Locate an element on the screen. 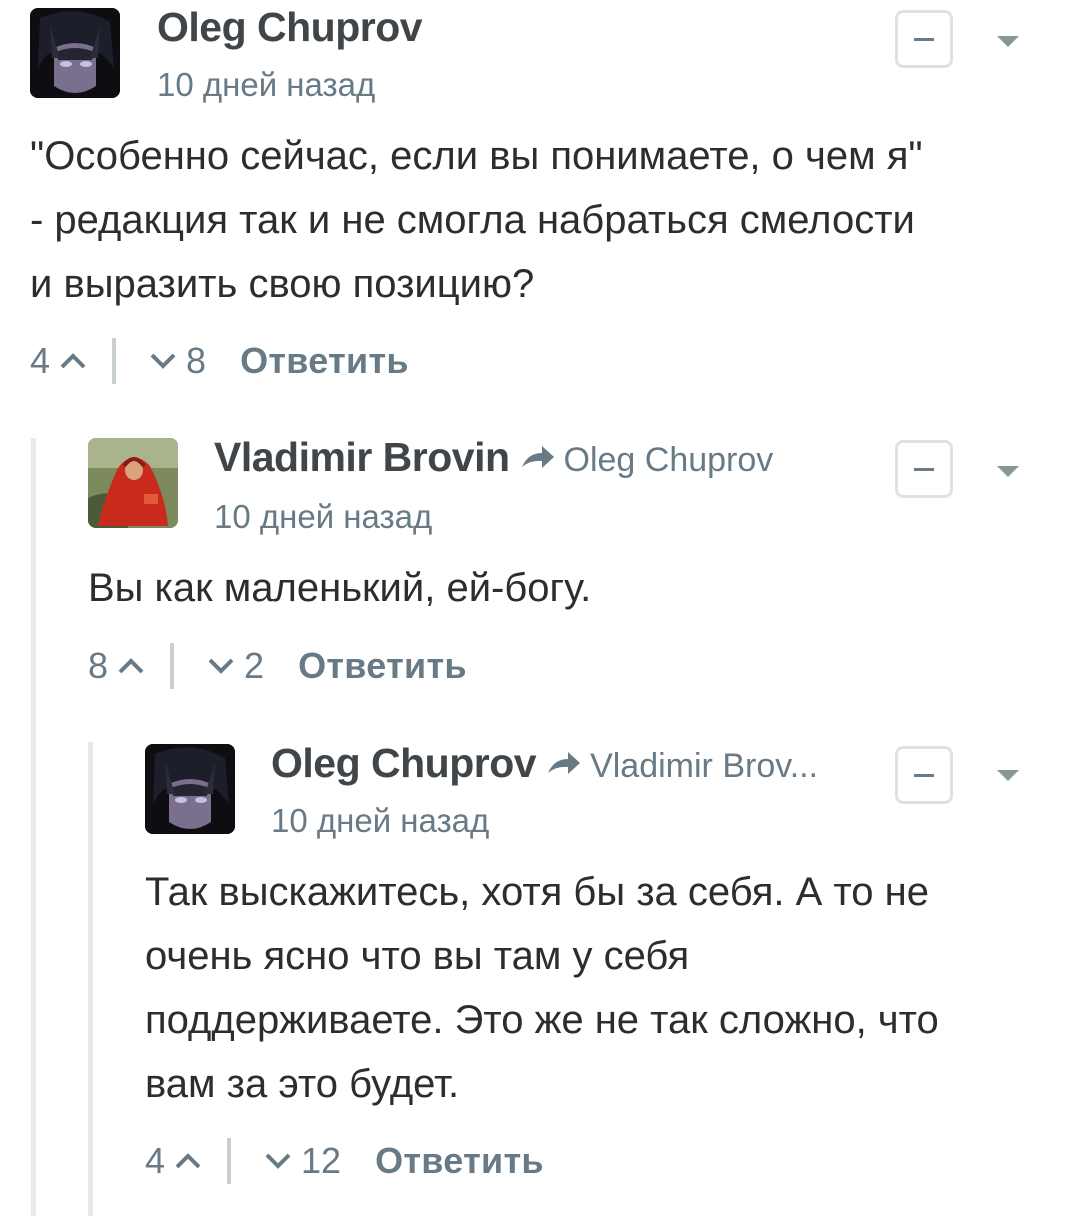 This screenshot has height=1216, width=1080. user-avatar is located at coordinates (190, 789).